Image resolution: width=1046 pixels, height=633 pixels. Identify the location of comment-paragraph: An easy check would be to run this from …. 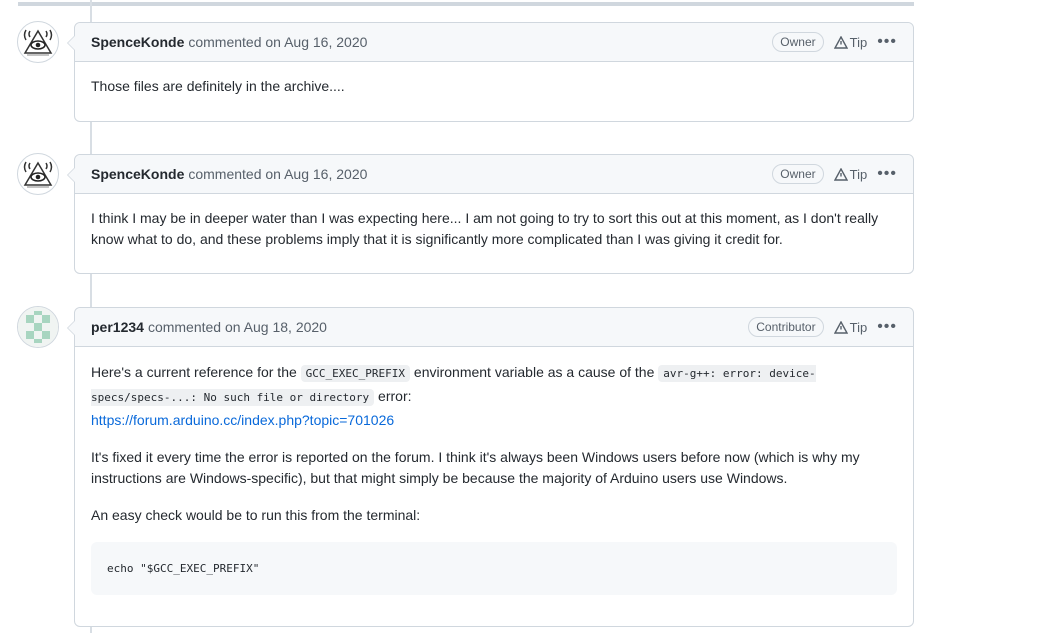
(256, 515).